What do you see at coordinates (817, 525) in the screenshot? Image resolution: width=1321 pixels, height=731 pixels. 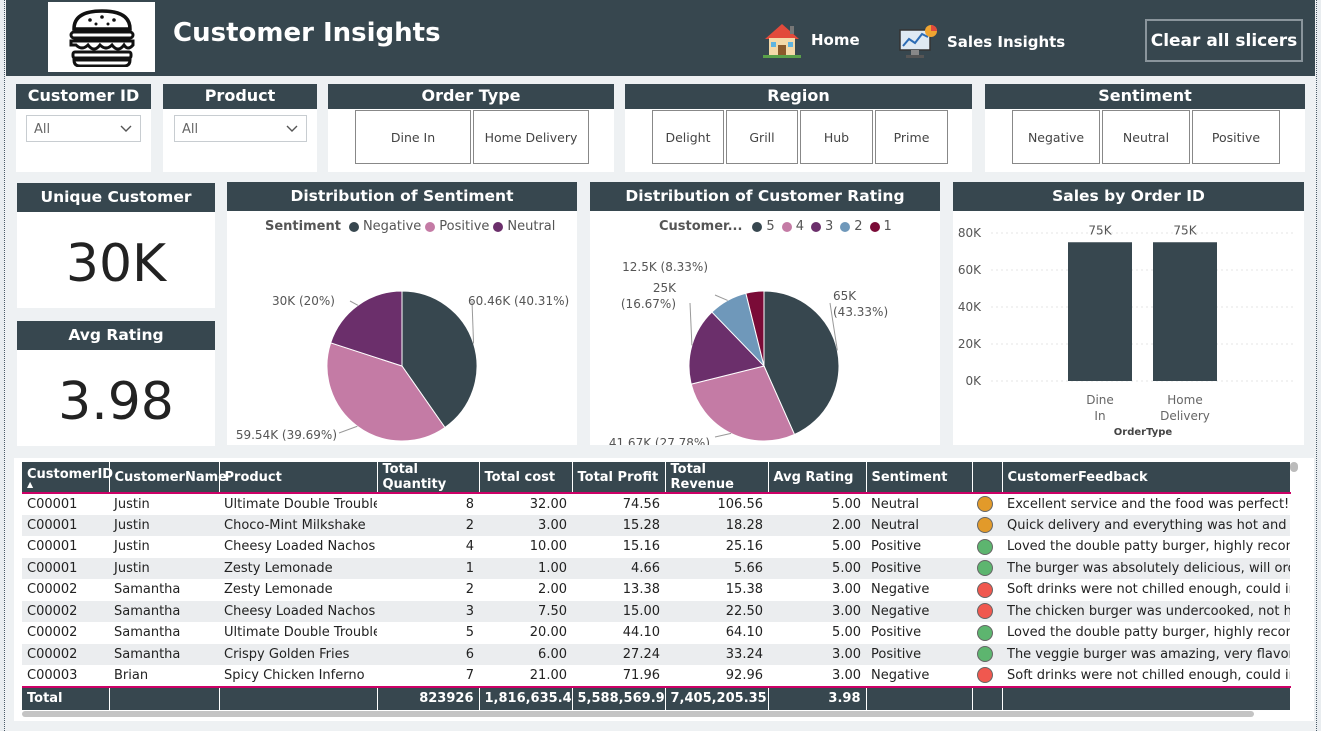 I see `rating-cell: 2.00` at bounding box center [817, 525].